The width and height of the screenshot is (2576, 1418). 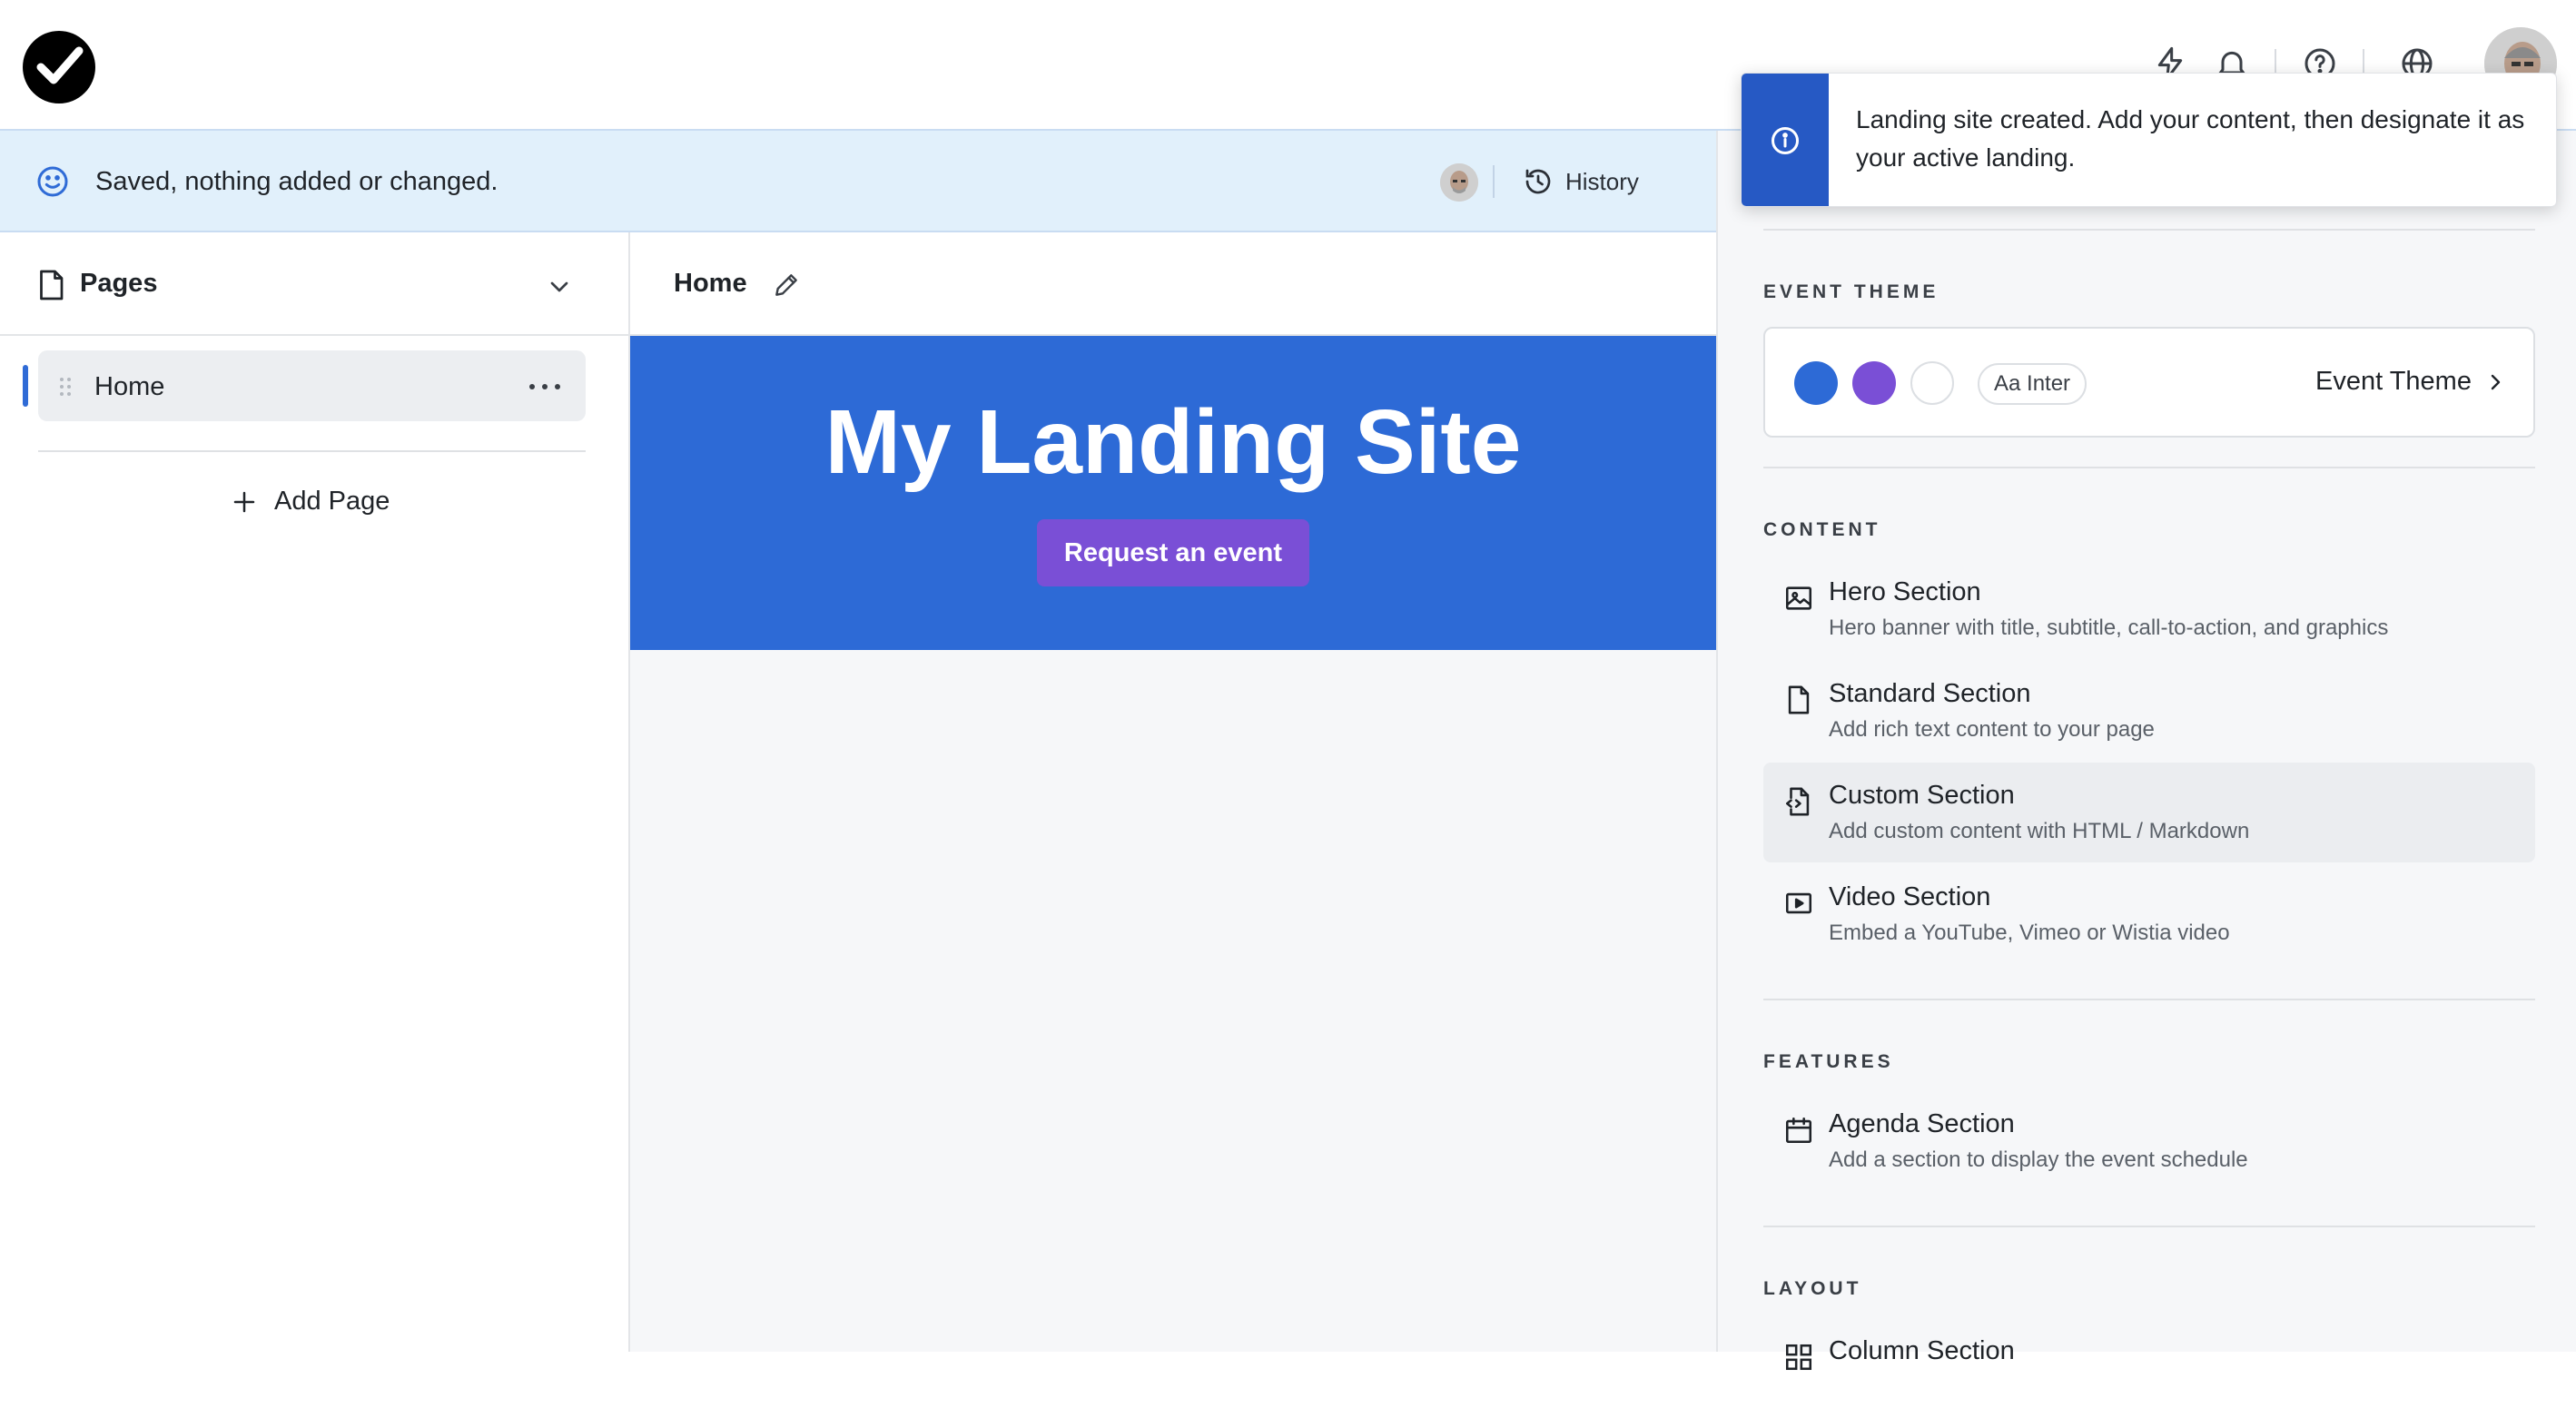 What do you see at coordinates (119, 283) in the screenshot?
I see `pages-title: Pages` at bounding box center [119, 283].